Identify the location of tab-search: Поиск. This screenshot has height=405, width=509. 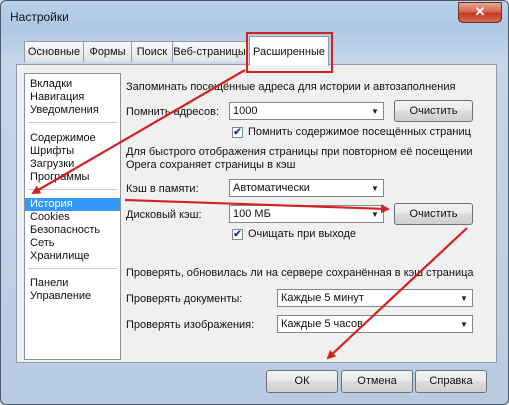
(152, 51).